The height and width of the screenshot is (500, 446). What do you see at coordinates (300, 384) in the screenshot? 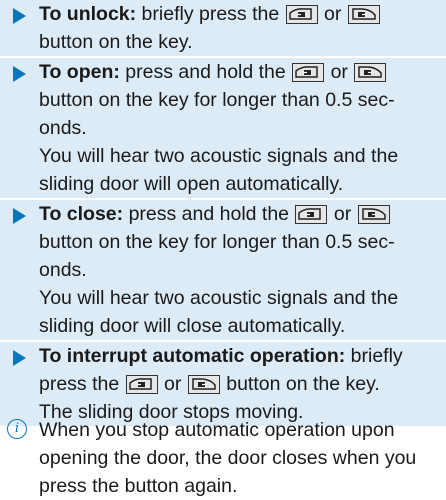
I see `step-text: button on the key.` at bounding box center [300, 384].